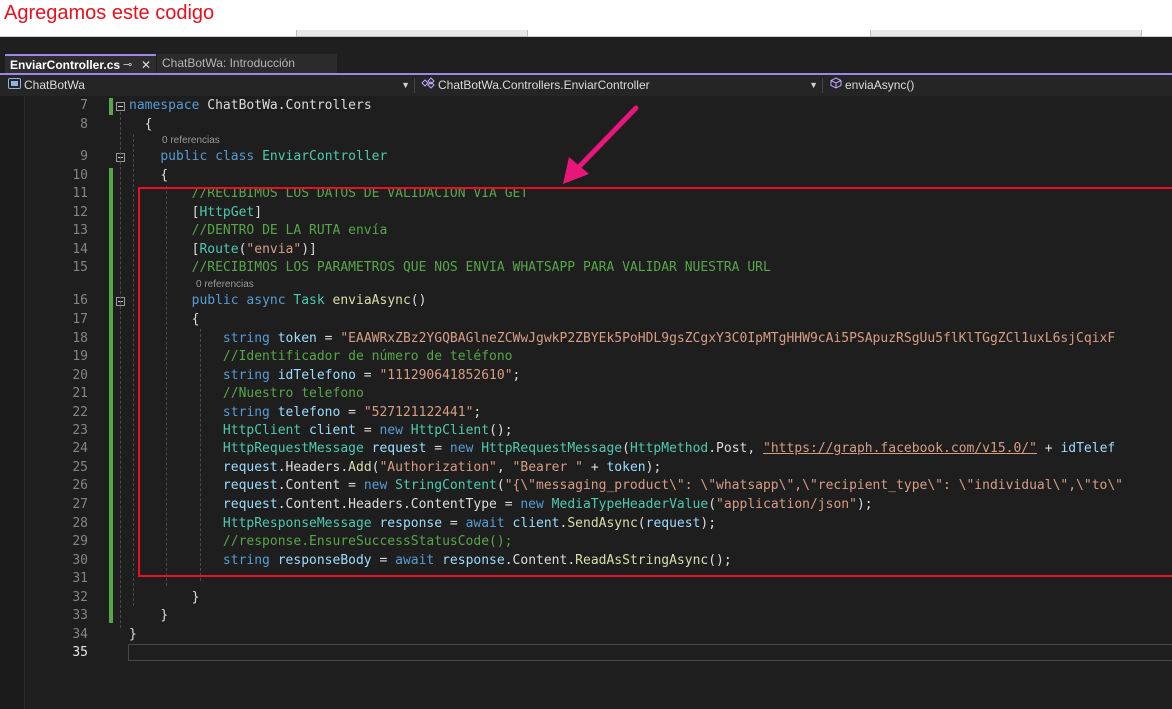 This screenshot has width=1172, height=709. Describe the element at coordinates (80, 338) in the screenshot. I see `line-number: 18` at that location.